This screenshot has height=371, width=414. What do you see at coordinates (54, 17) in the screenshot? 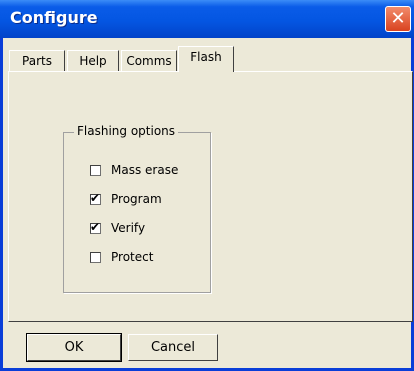
I see `window-title: Configure` at bounding box center [54, 17].